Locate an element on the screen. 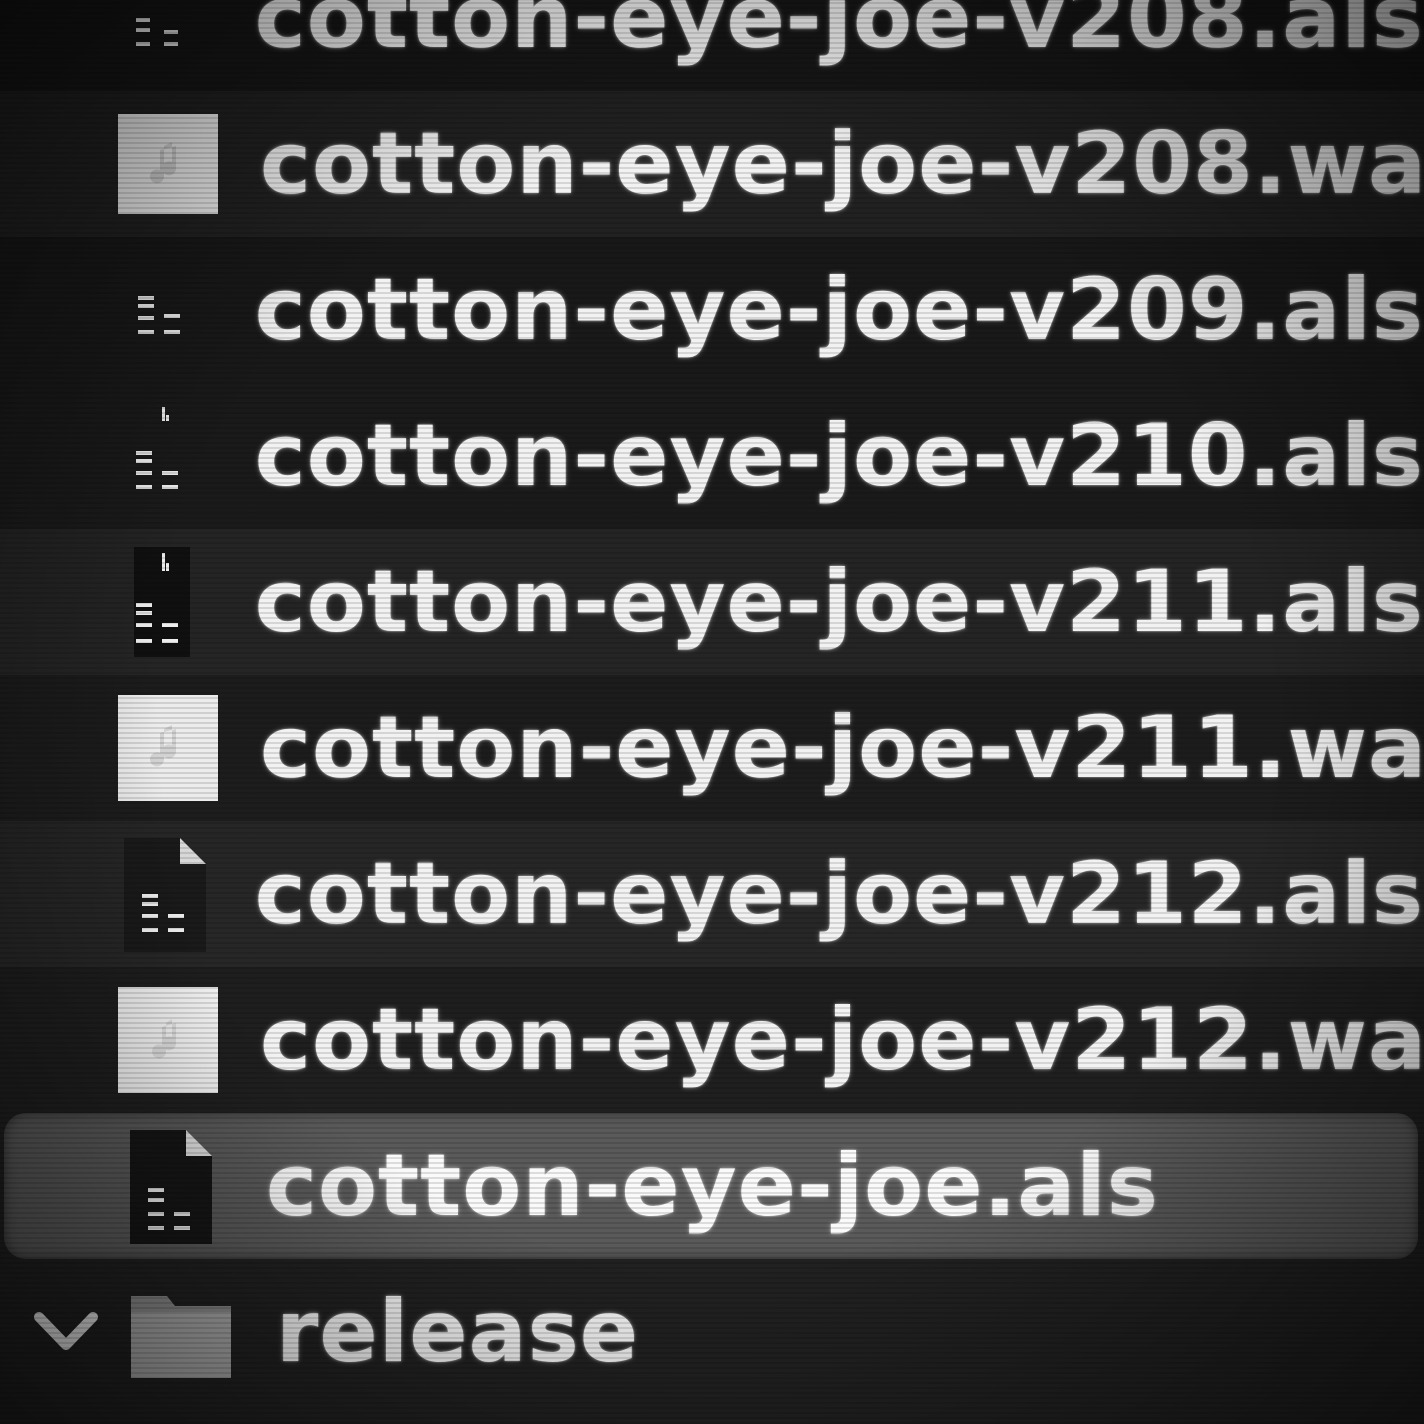 The image size is (1424, 1424). file-row-selected: cotton-eye-joe.als is located at coordinates (711, 1186).